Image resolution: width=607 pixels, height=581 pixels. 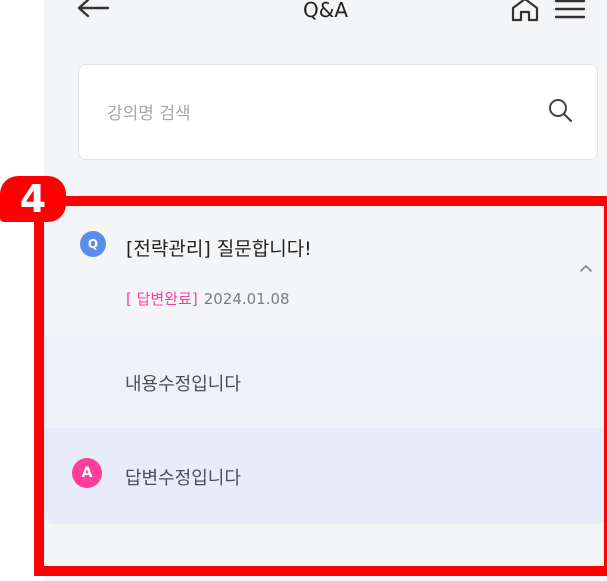 I want to click on search-placeholder: 강의명 검색, so click(x=149, y=114).